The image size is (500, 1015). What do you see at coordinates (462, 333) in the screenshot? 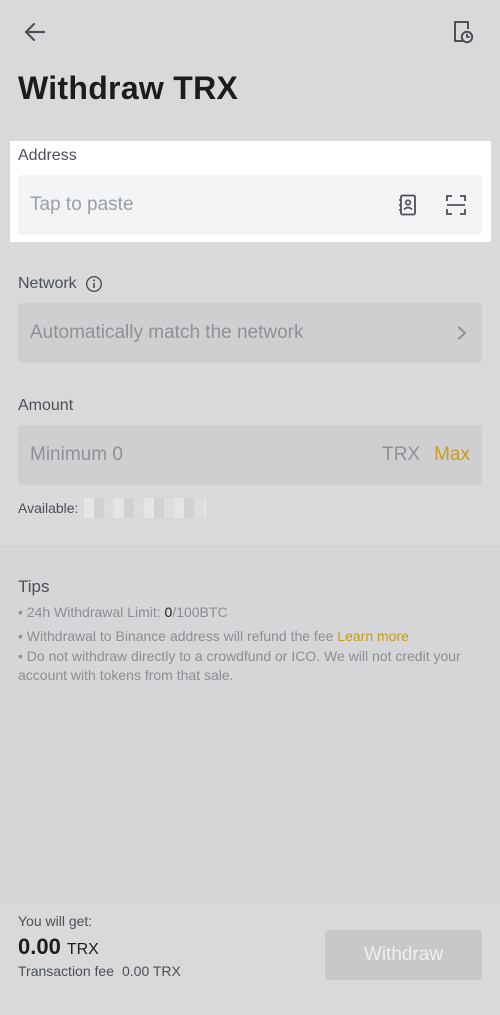
I see `chevron-right-icon` at bounding box center [462, 333].